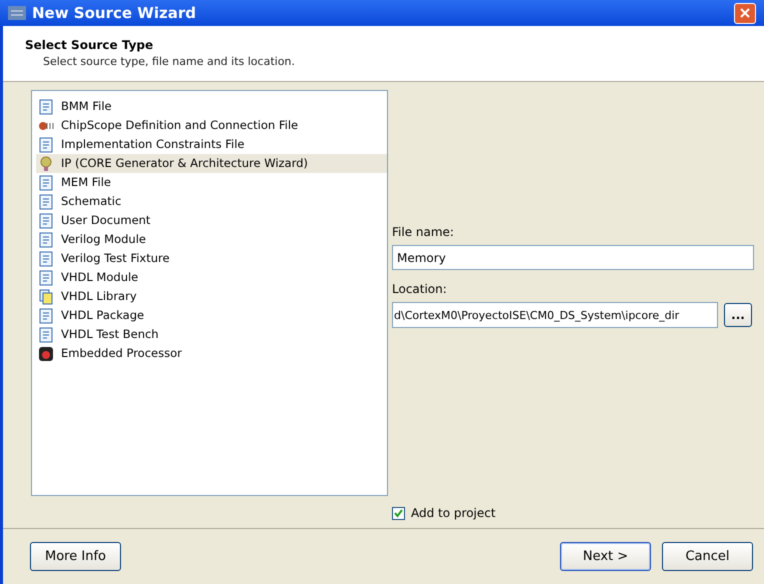  What do you see at coordinates (211, 125) in the screenshot?
I see `source-type-item: ChipScope Definition and Connection File` at bounding box center [211, 125].